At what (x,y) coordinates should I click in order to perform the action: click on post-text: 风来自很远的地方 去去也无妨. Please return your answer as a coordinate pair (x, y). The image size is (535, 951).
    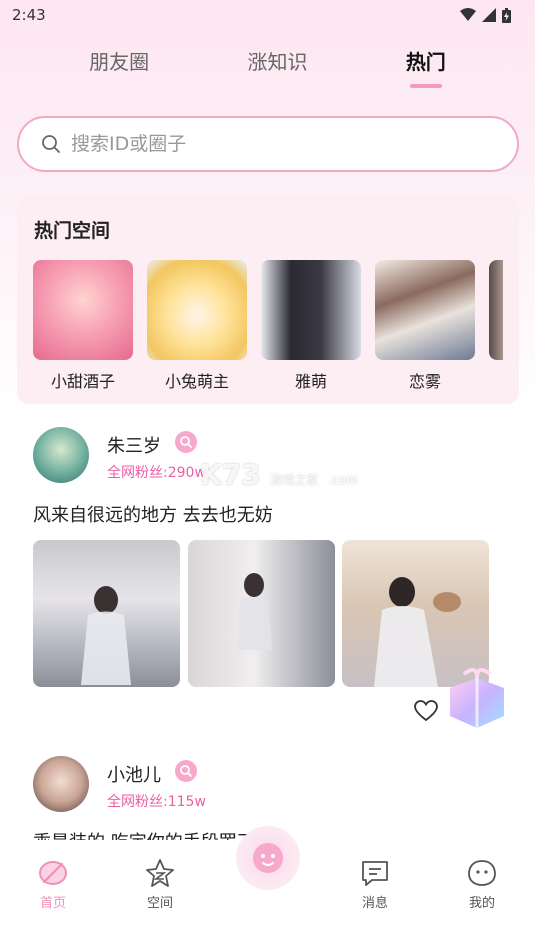
    Looking at the image, I should click on (153, 515).